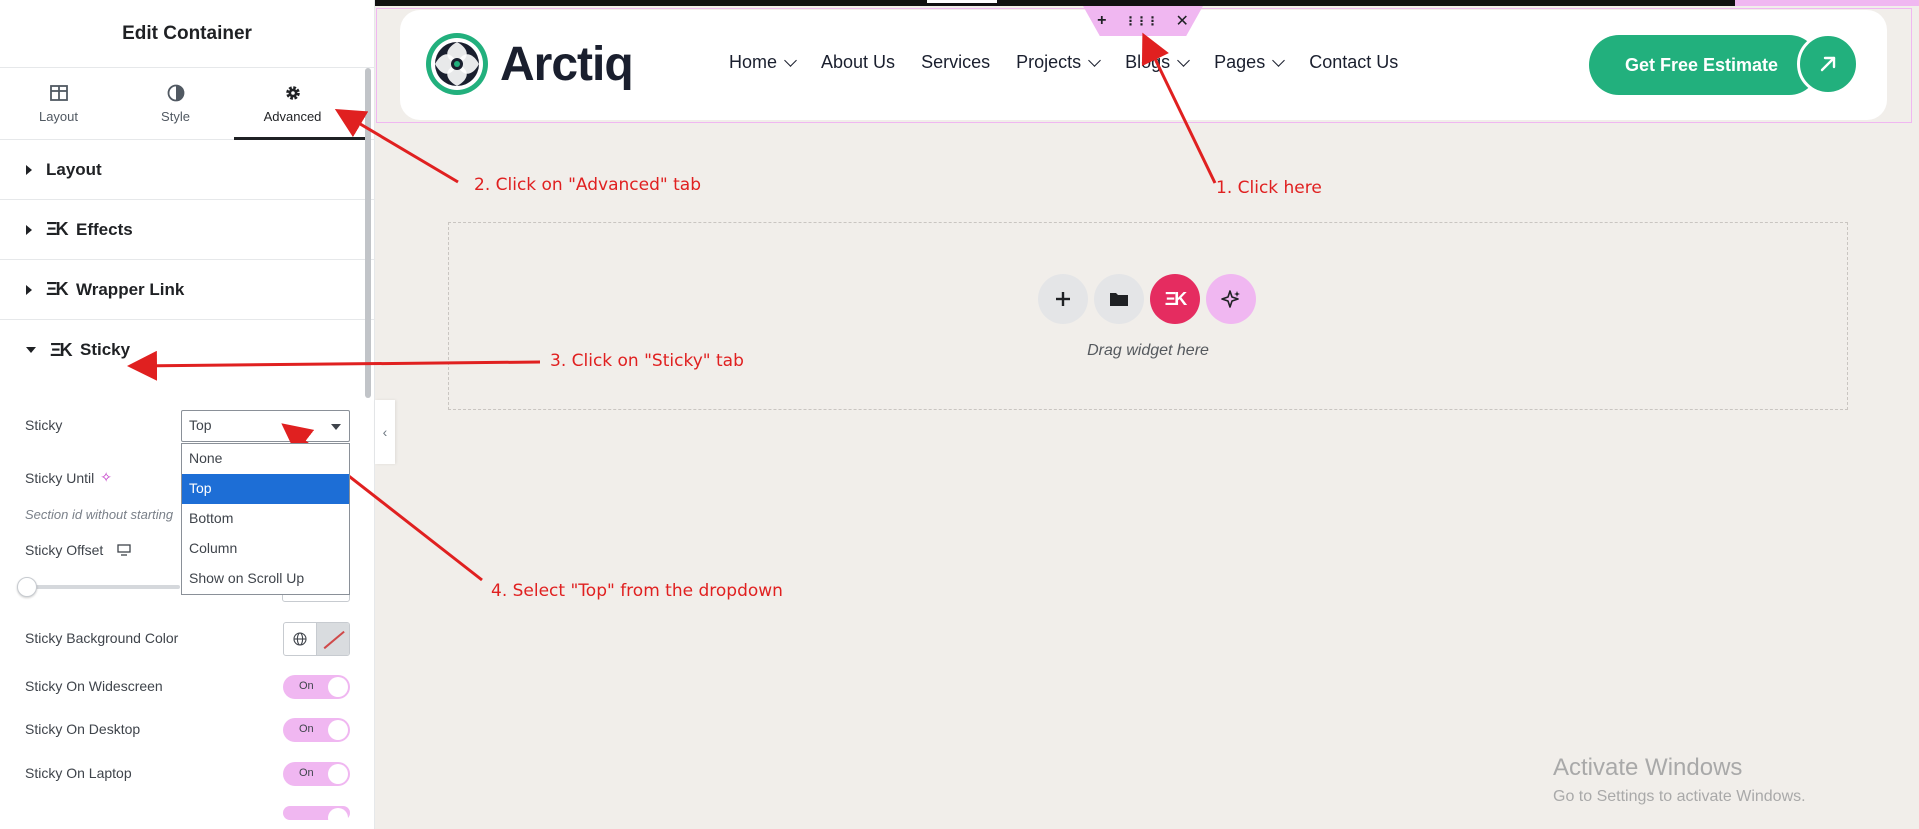 The height and width of the screenshot is (829, 1919). What do you see at coordinates (105, 349) in the screenshot?
I see `section-sticky-label: Sticky` at bounding box center [105, 349].